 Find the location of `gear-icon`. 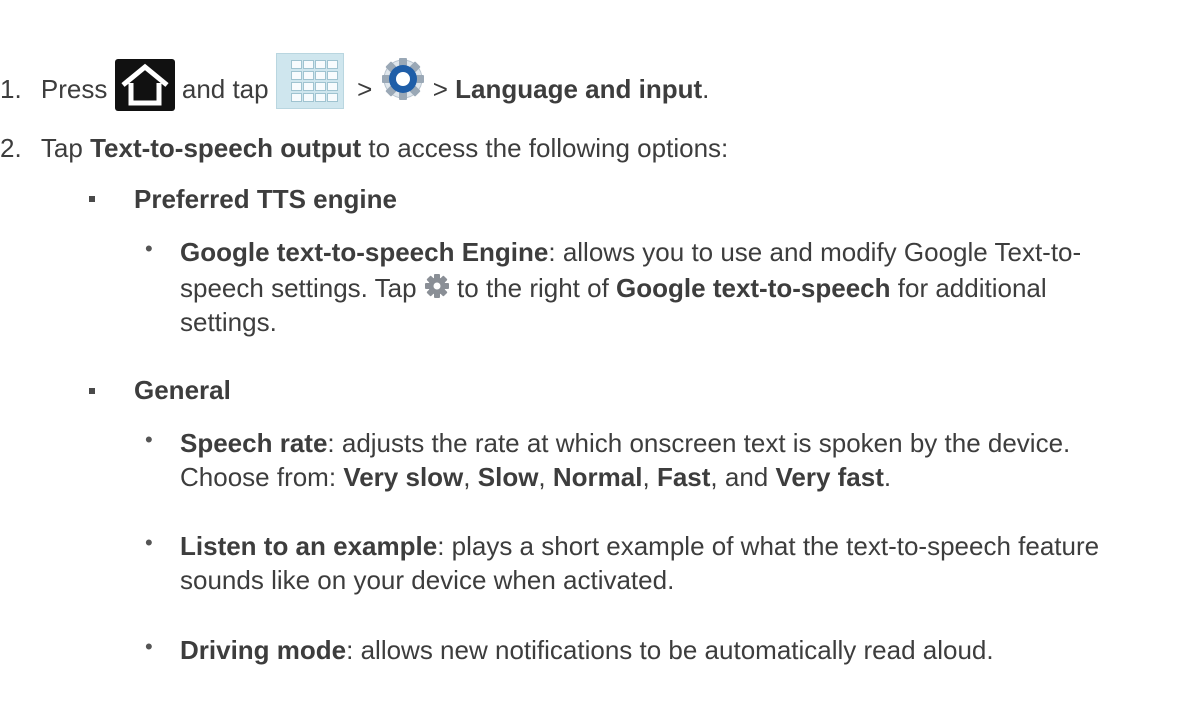

gear-icon is located at coordinates (437, 286).